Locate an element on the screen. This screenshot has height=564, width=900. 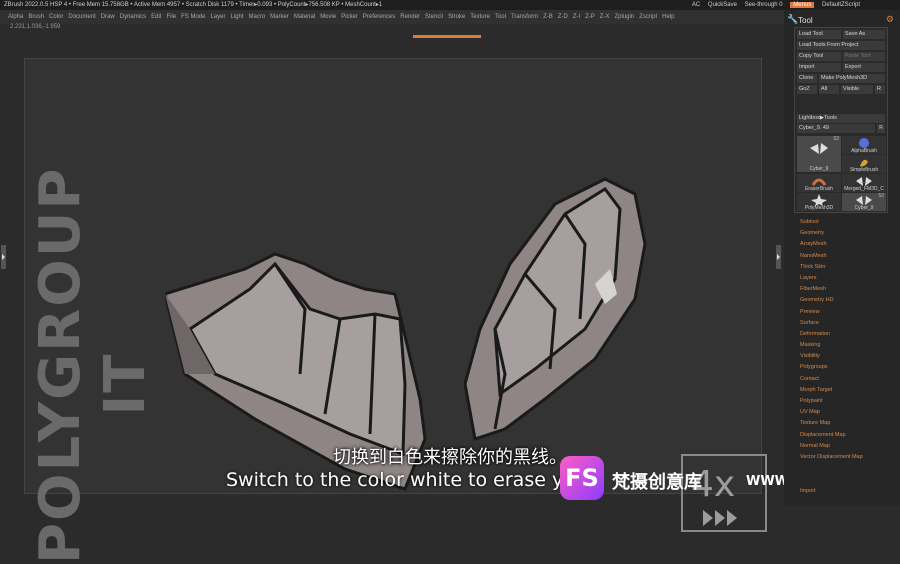
make-polymesh3d-button: Make PolyMesh3D is located at coordinates (852, 78).